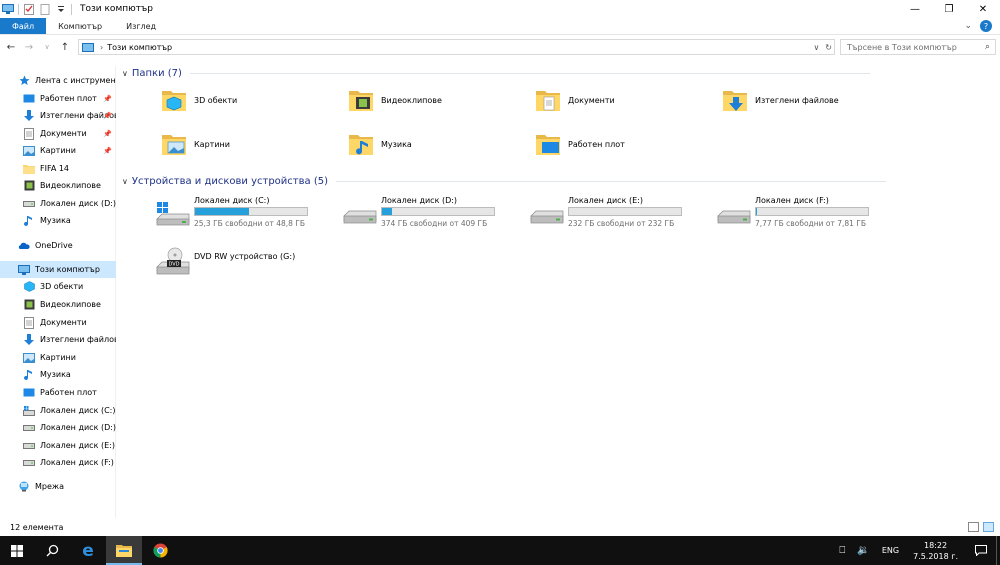 Image resolution: width=1000 pixels, height=565 pixels. I want to click on properties-icon, so click(29, 9).